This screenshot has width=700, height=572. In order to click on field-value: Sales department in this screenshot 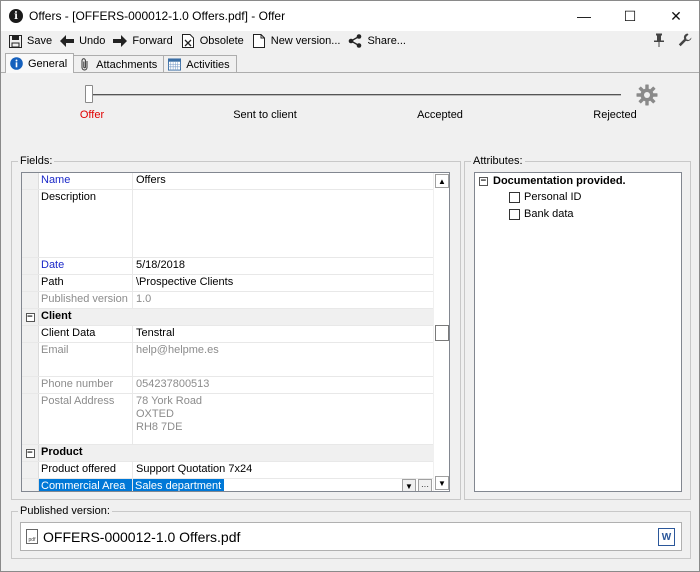, I will do `click(179, 485)`.